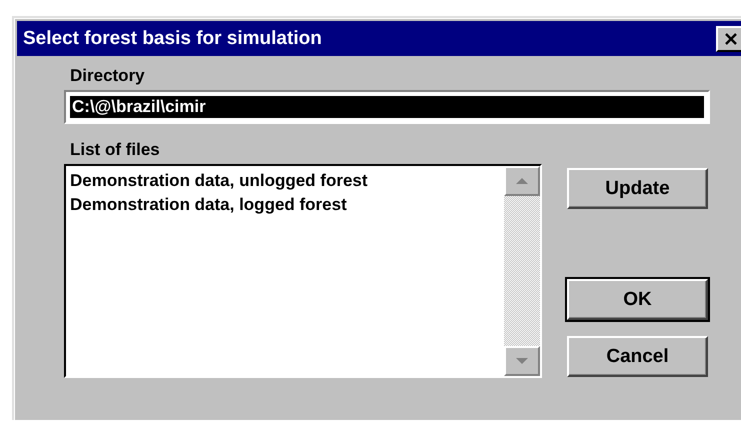 The image size is (741, 421). I want to click on close-button, so click(728, 39).